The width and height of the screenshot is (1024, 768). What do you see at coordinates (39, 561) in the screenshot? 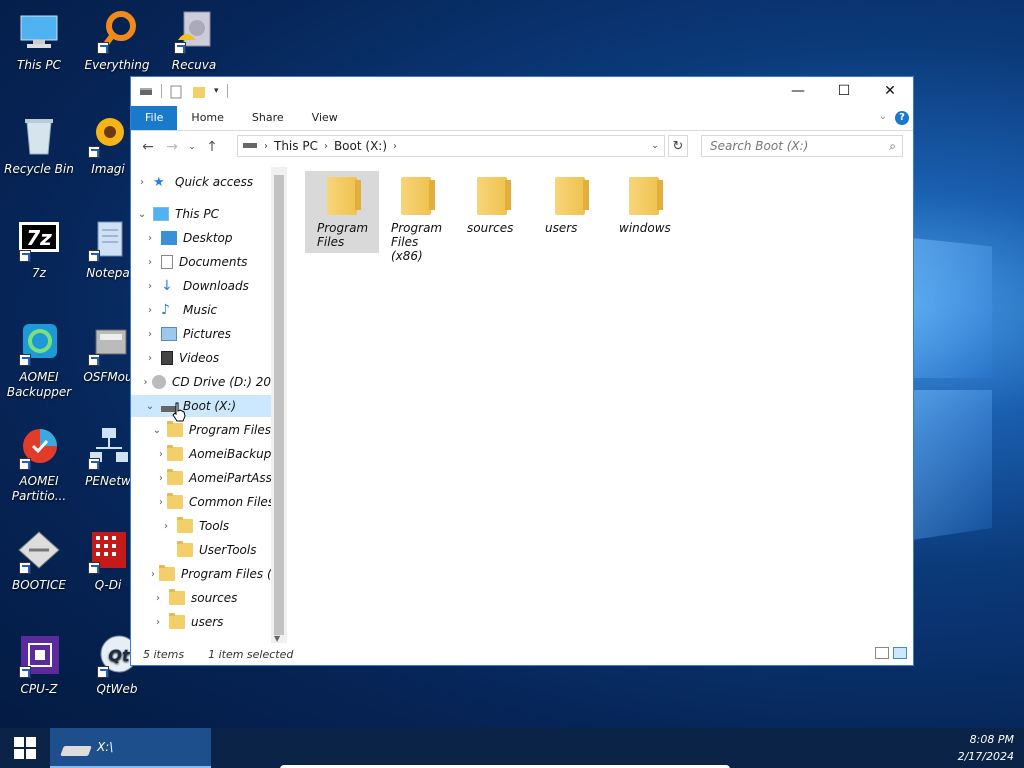
I see `desktop-icon-bootice: BOOTICE` at bounding box center [39, 561].